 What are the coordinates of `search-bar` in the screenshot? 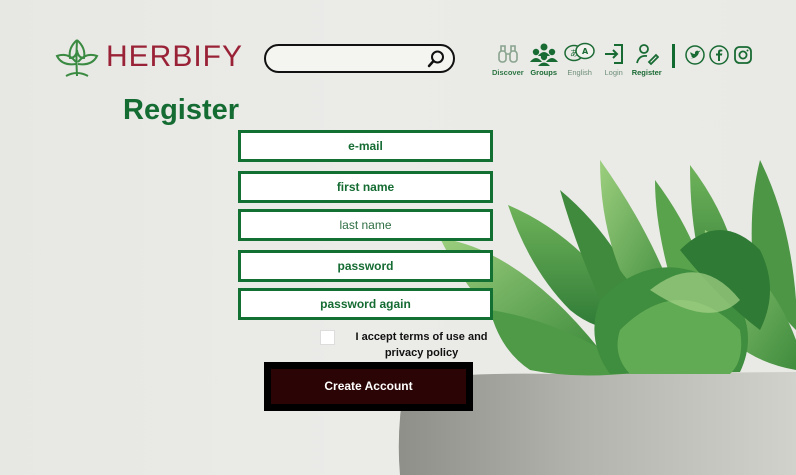 It's located at (359, 58).